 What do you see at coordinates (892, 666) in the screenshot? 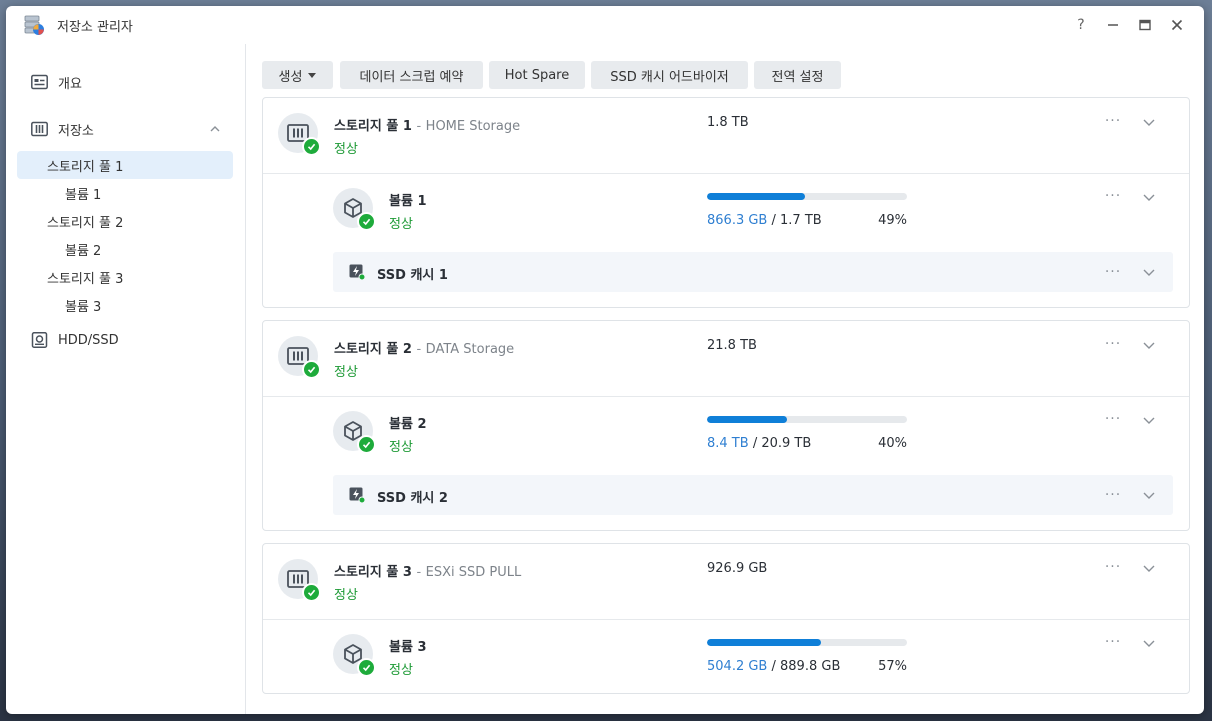
I see `volume-usage-percent: 57%` at bounding box center [892, 666].